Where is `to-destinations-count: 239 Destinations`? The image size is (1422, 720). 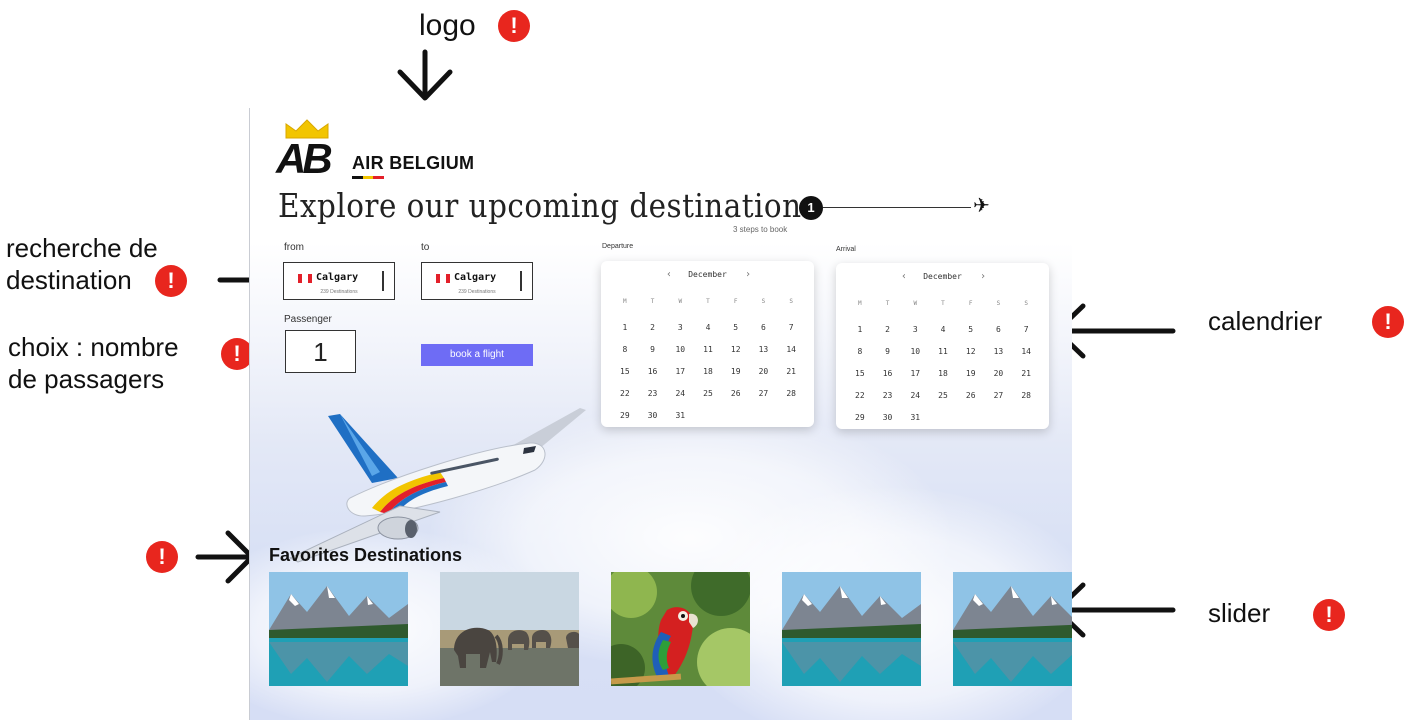
to-destinations-count: 239 Destinations is located at coordinates (477, 292).